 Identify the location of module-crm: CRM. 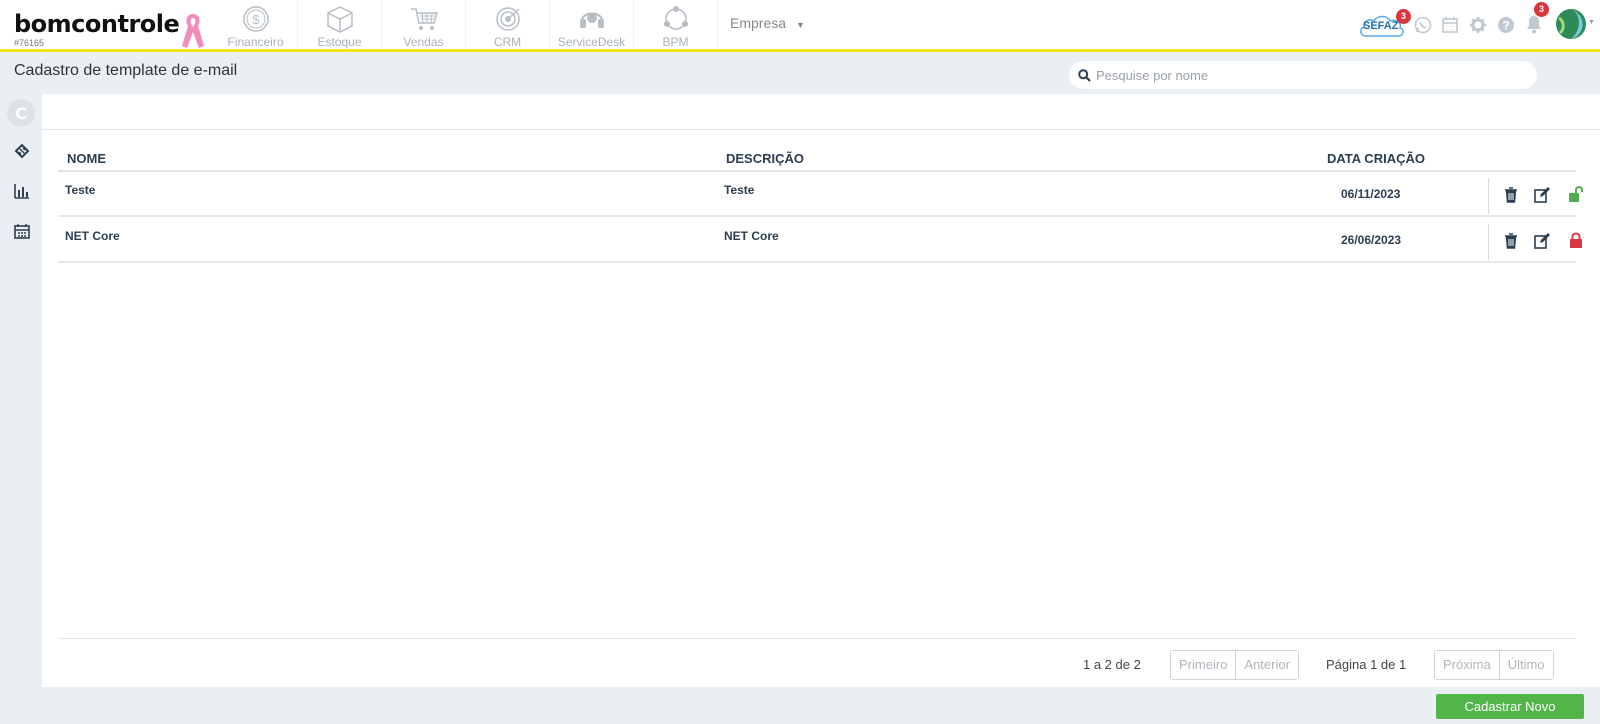
(508, 24).